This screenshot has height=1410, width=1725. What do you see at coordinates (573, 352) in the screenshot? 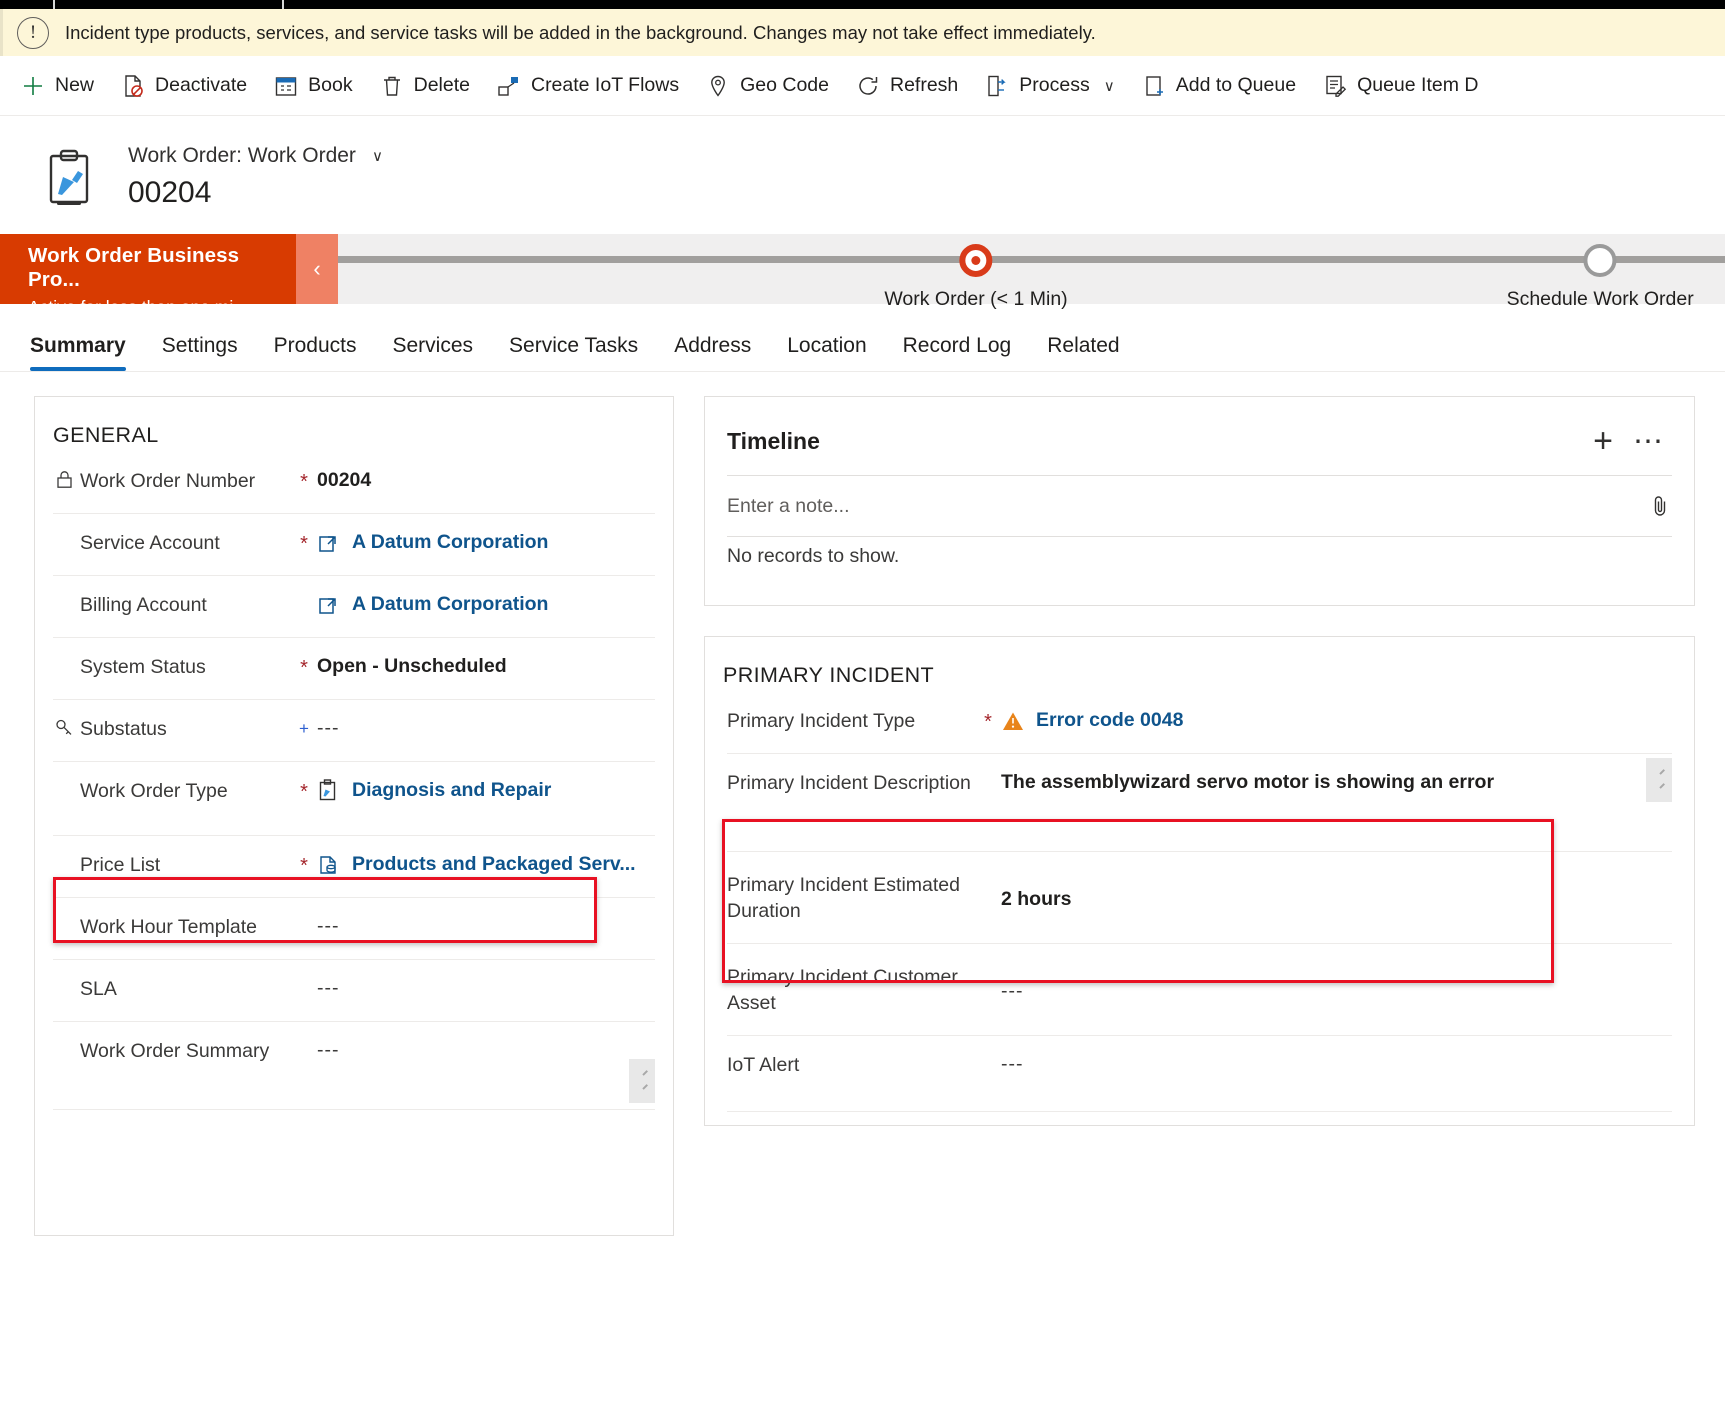
I see `tab-service-tasks: Service Tasks` at bounding box center [573, 352].